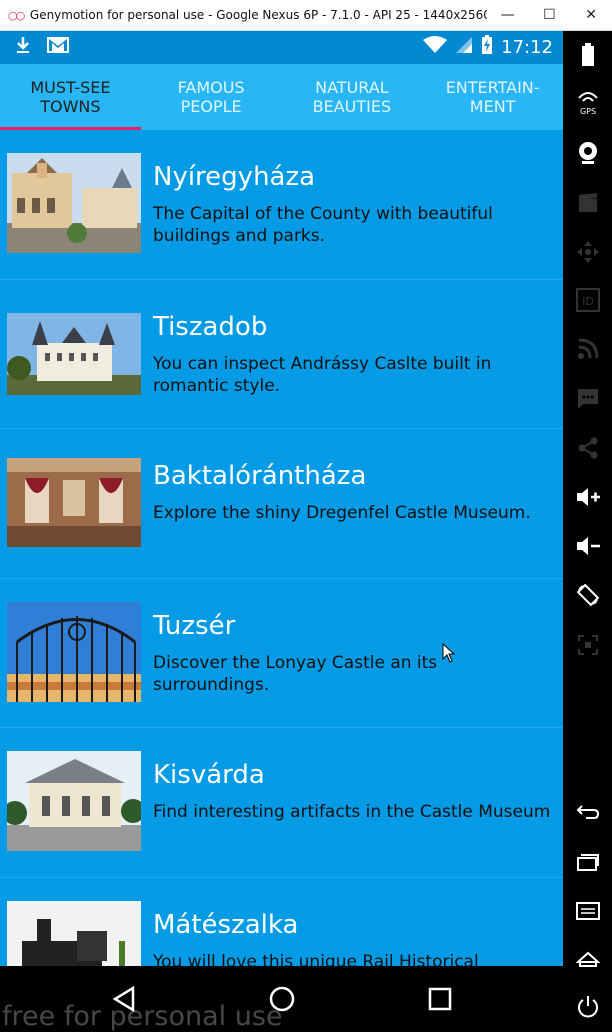  I want to click on volume-up-icon, so click(587, 497).